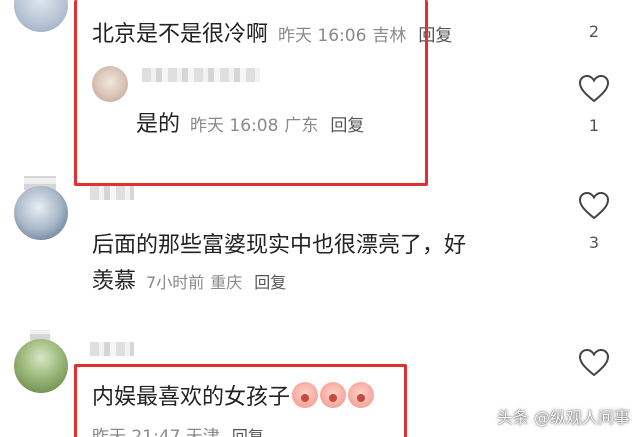 The height and width of the screenshot is (437, 640). Describe the element at coordinates (563, 417) in the screenshot. I see `watermark: 头条 @纵观人间事` at that location.